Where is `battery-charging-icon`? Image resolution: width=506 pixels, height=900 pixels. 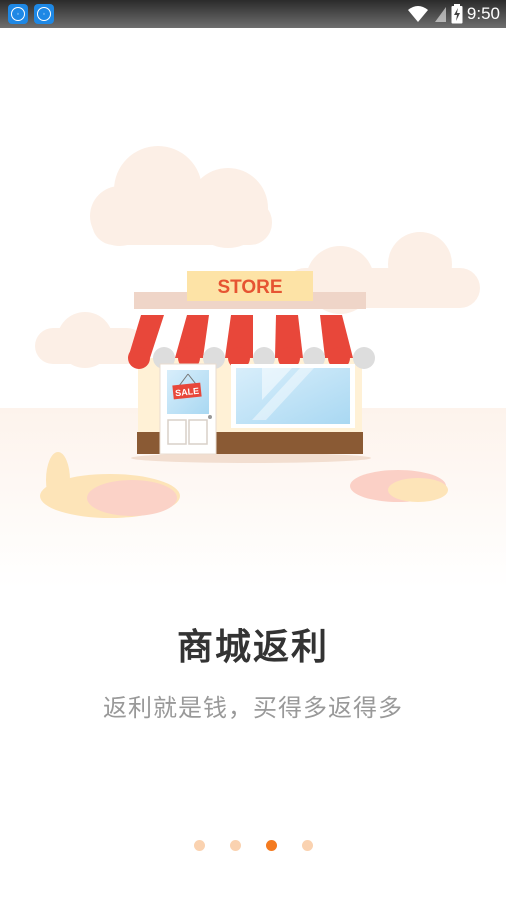 battery-charging-icon is located at coordinates (457, 14).